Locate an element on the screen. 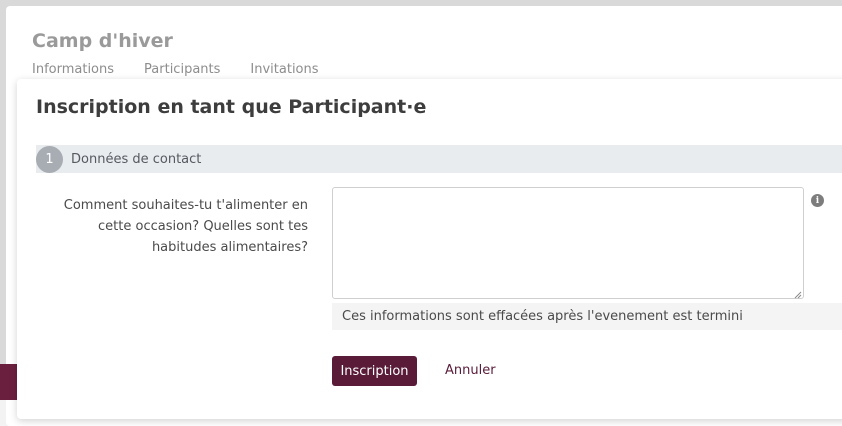  submit-button: Inscription is located at coordinates (374, 371).